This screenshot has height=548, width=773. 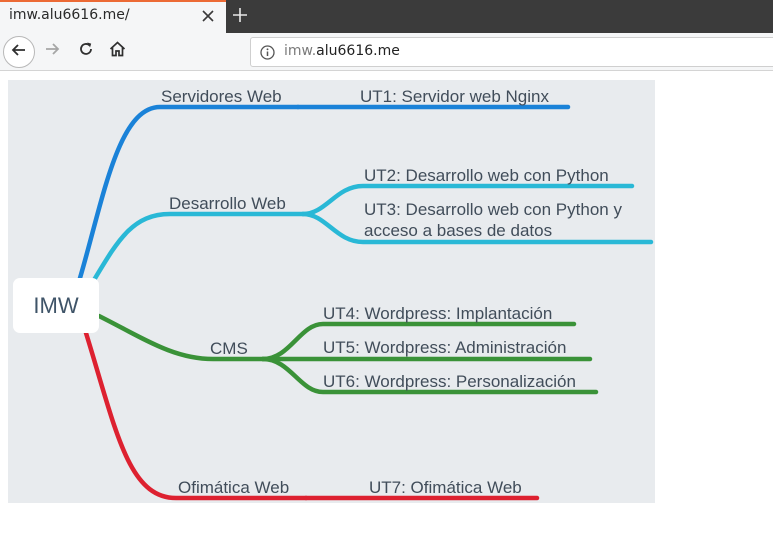 I want to click on close-icon, so click(x=208, y=16).